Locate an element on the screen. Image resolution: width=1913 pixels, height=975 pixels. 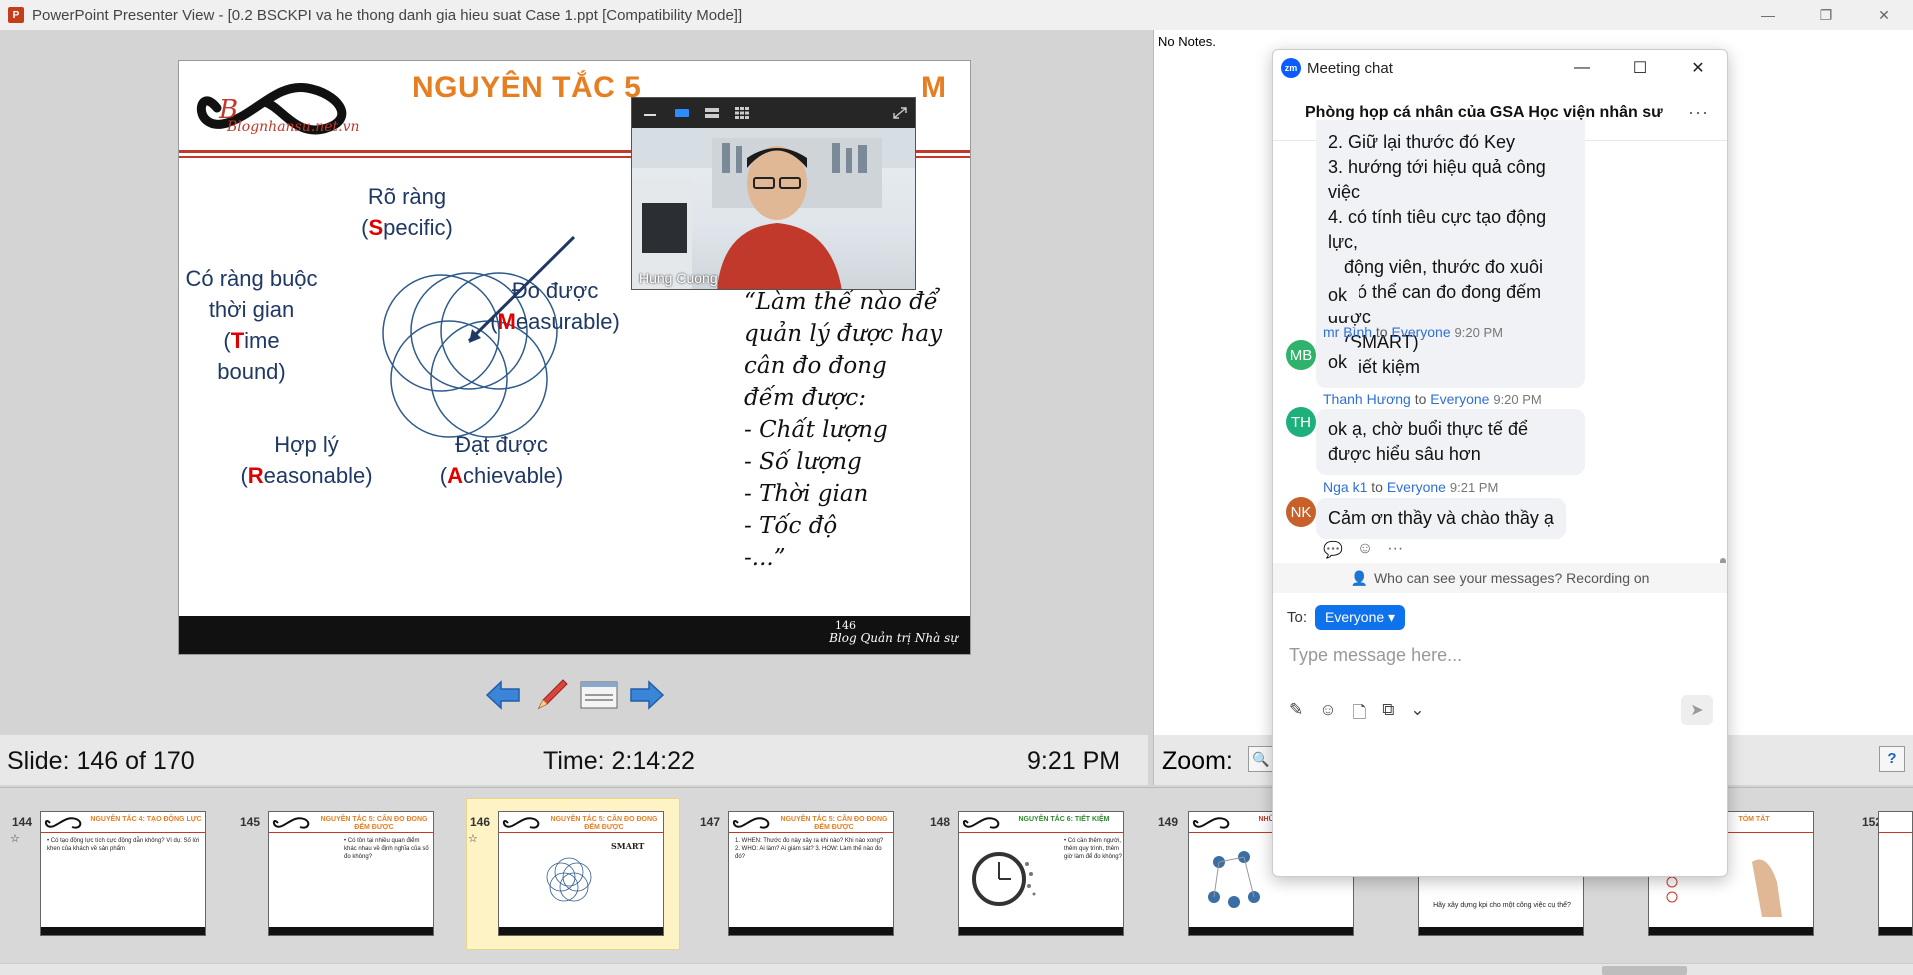
notes-text: No Notes. is located at coordinates (1187, 41).